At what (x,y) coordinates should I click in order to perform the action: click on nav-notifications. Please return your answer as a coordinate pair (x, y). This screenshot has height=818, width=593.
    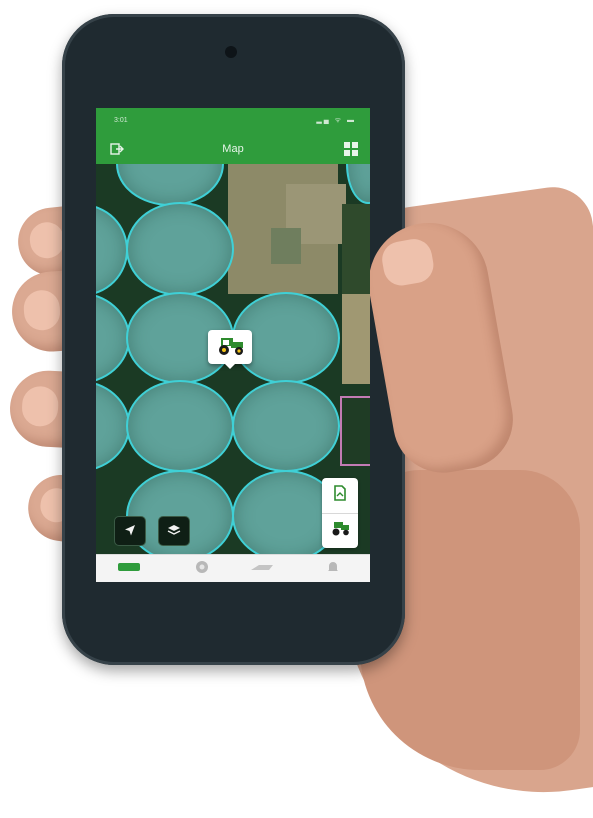
    Looking at the image, I should click on (333, 569).